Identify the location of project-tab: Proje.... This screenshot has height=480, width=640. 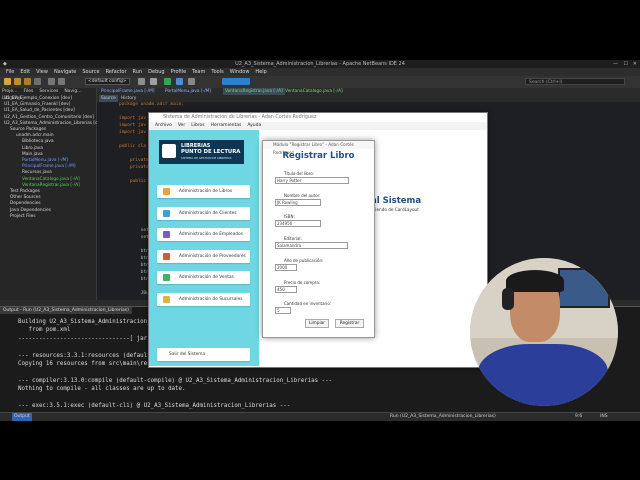
(9, 91).